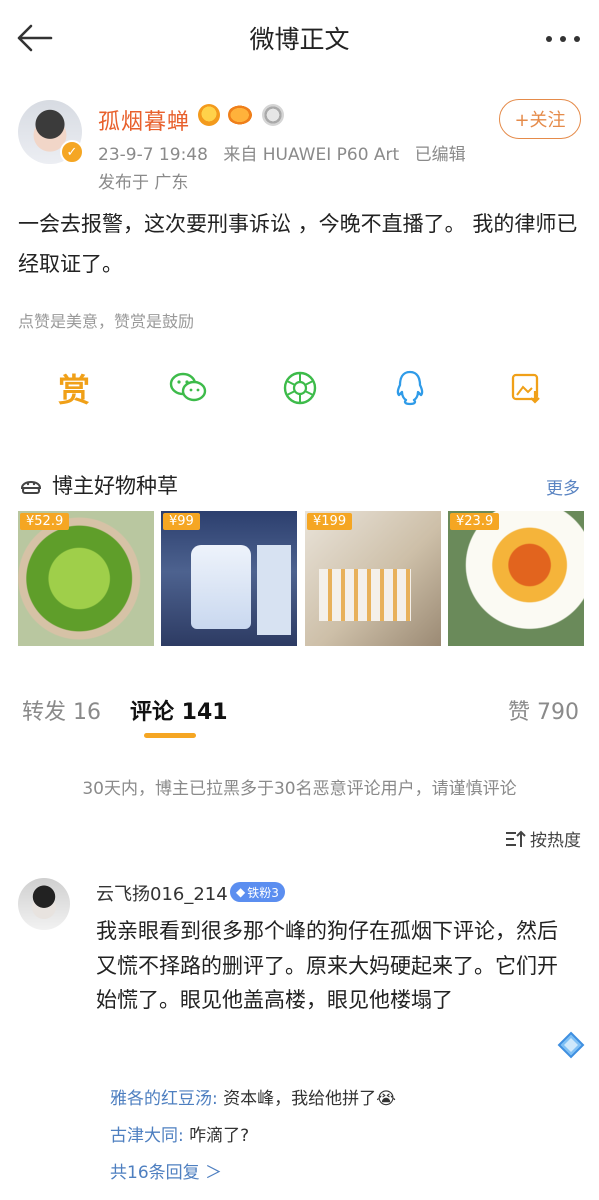  Describe the element at coordinates (307, 1099) in the screenshot. I see `reply-text: 资本峰，我给他拼了😭` at that location.